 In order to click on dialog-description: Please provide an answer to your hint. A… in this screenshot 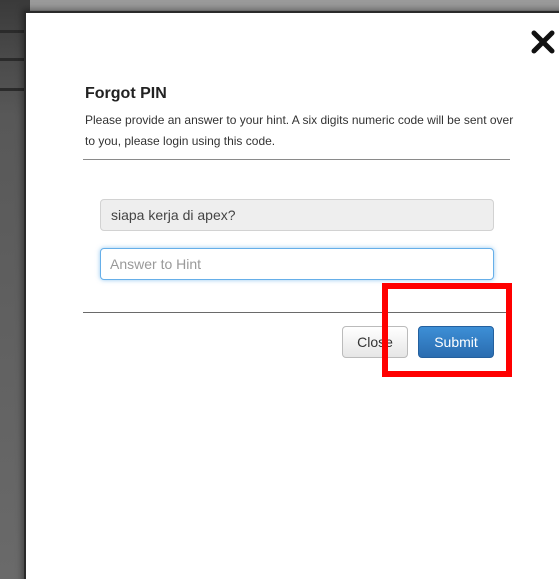, I will do `click(299, 130)`.